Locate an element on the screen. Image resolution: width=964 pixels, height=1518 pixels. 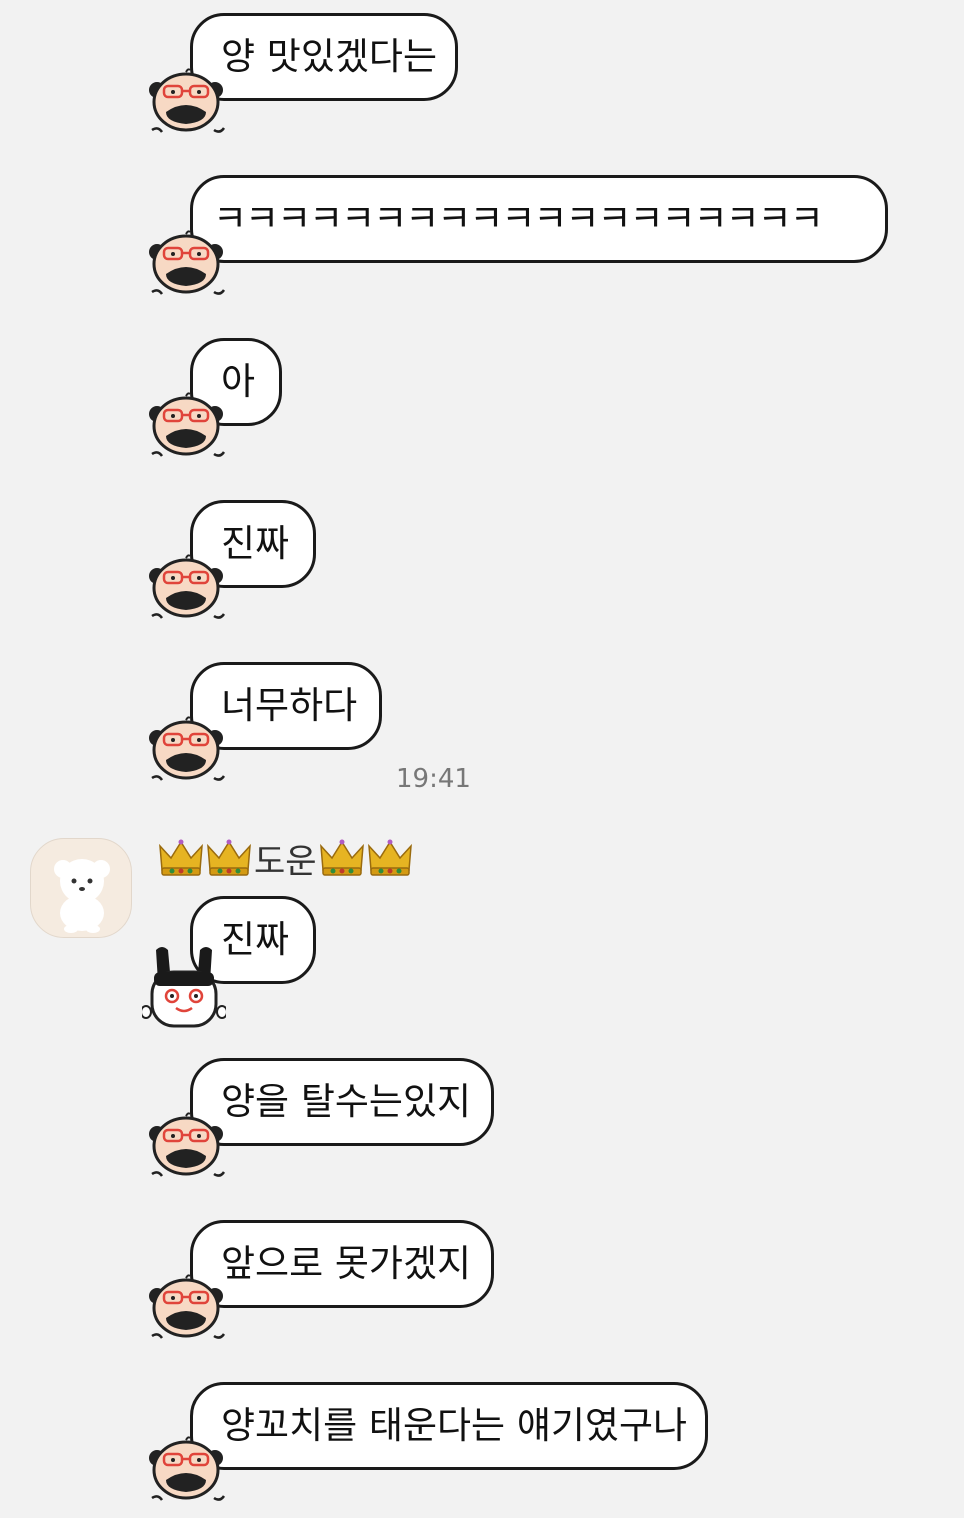
message-bubble: 양을 탈수는있지 is located at coordinates (342, 1102).